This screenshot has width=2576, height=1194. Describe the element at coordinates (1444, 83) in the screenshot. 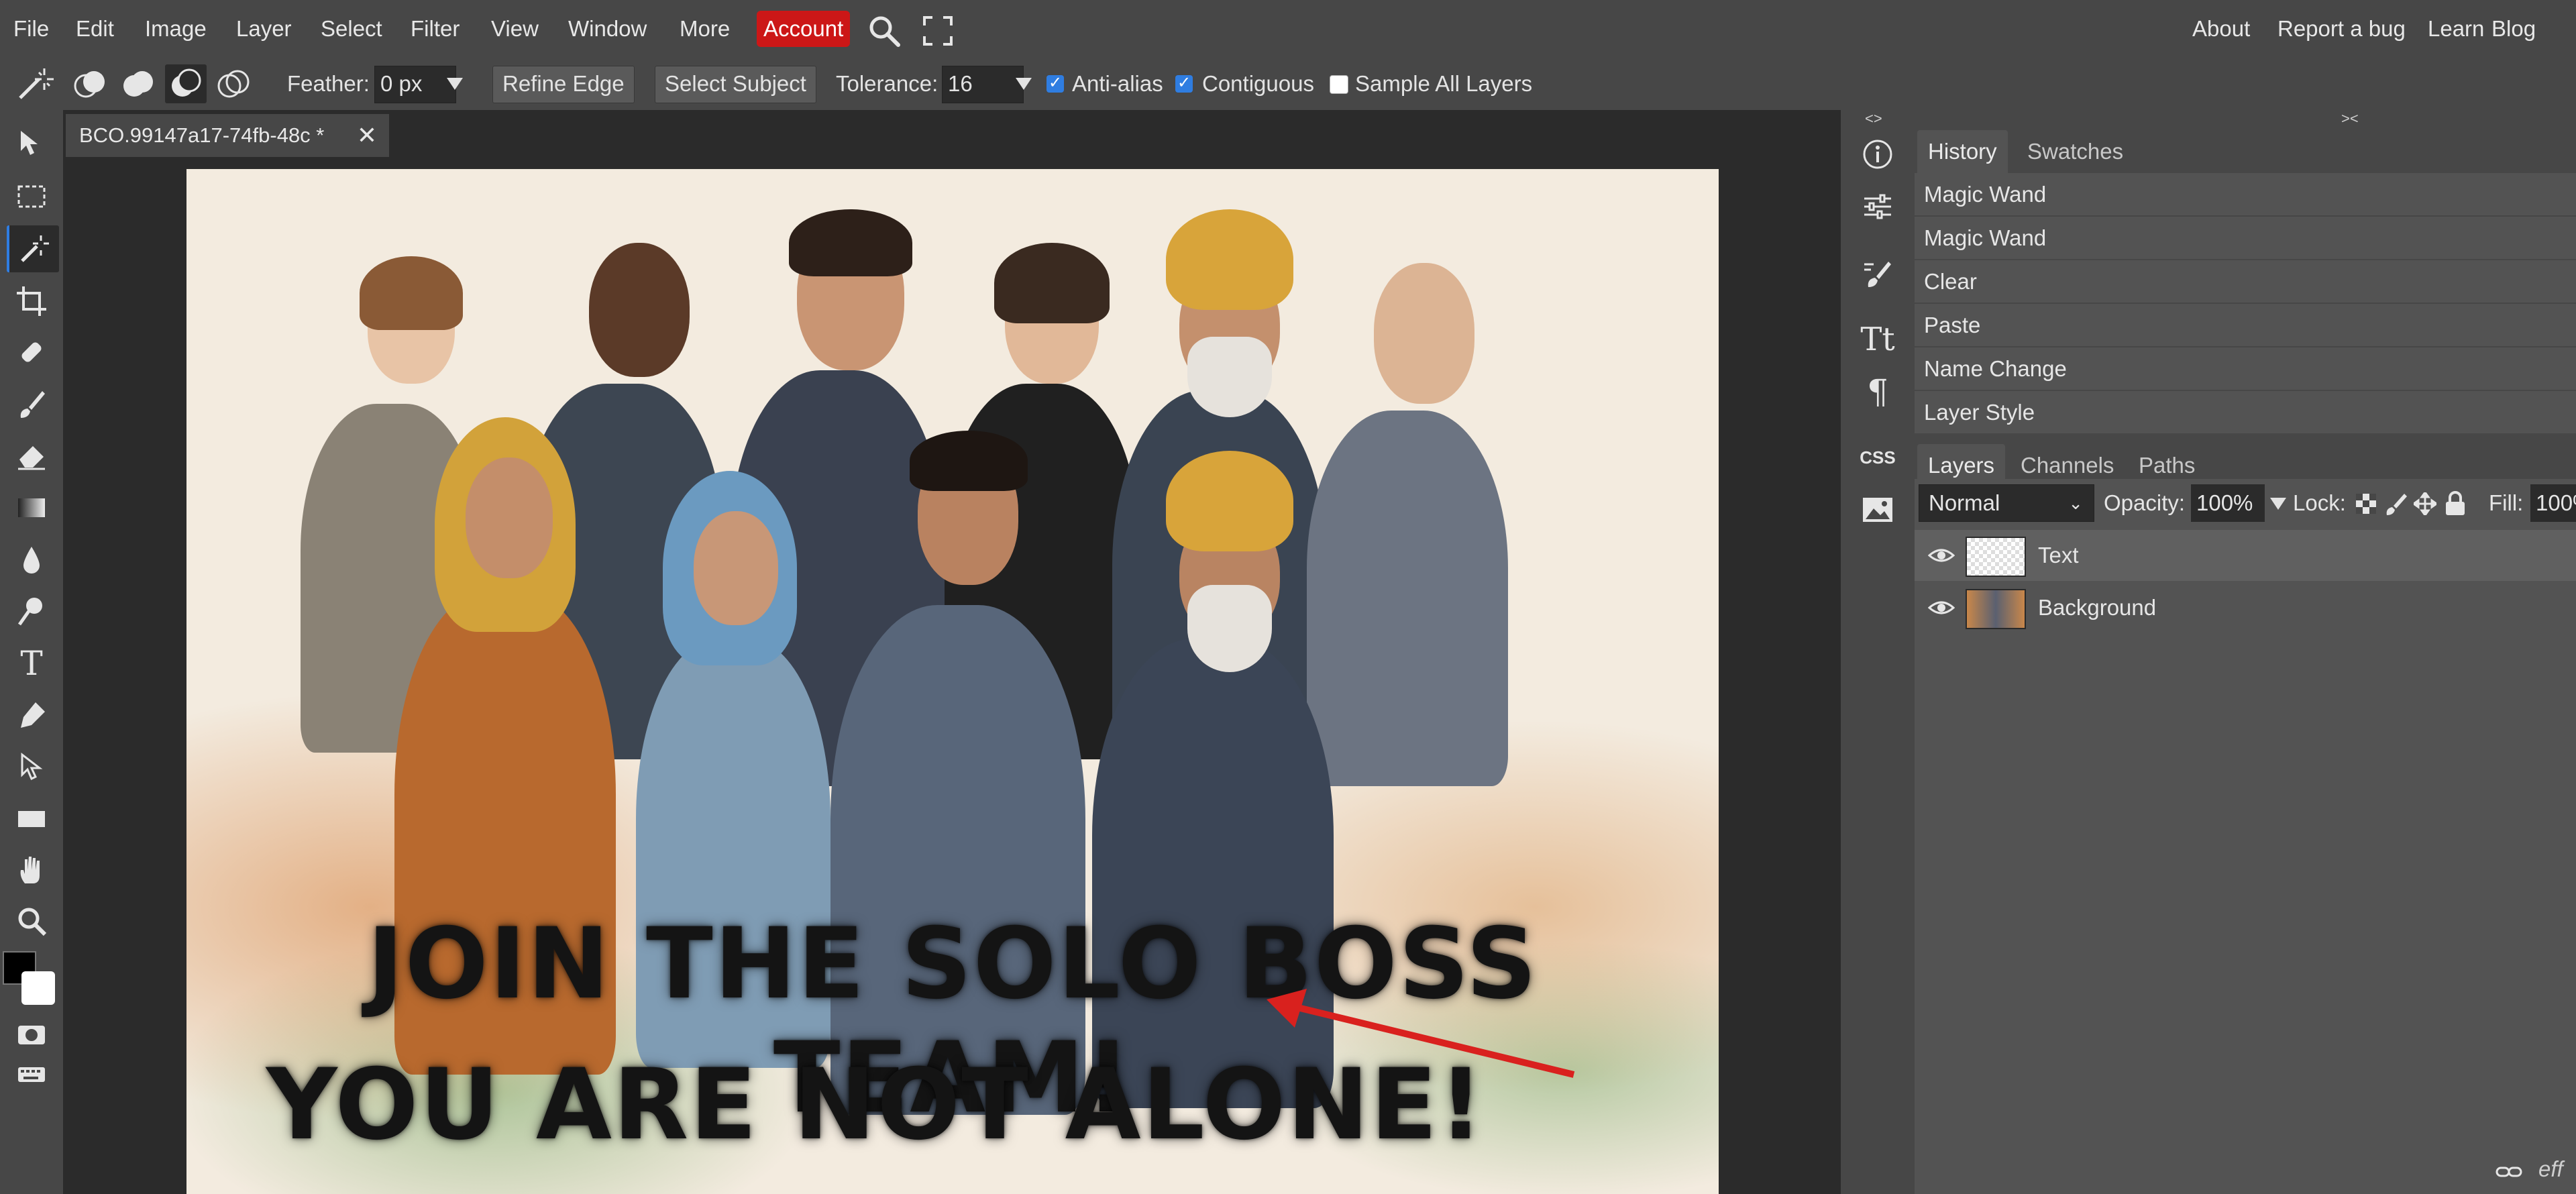

I see `sample-all-layers-label: Sample All Layers` at that location.